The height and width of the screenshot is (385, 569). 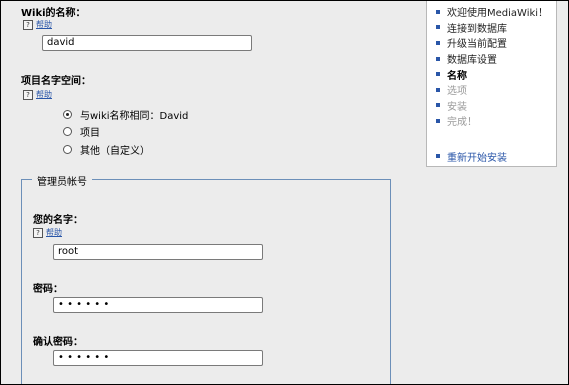 What do you see at coordinates (472, 61) in the screenshot?
I see `step-label: 数据库设置` at bounding box center [472, 61].